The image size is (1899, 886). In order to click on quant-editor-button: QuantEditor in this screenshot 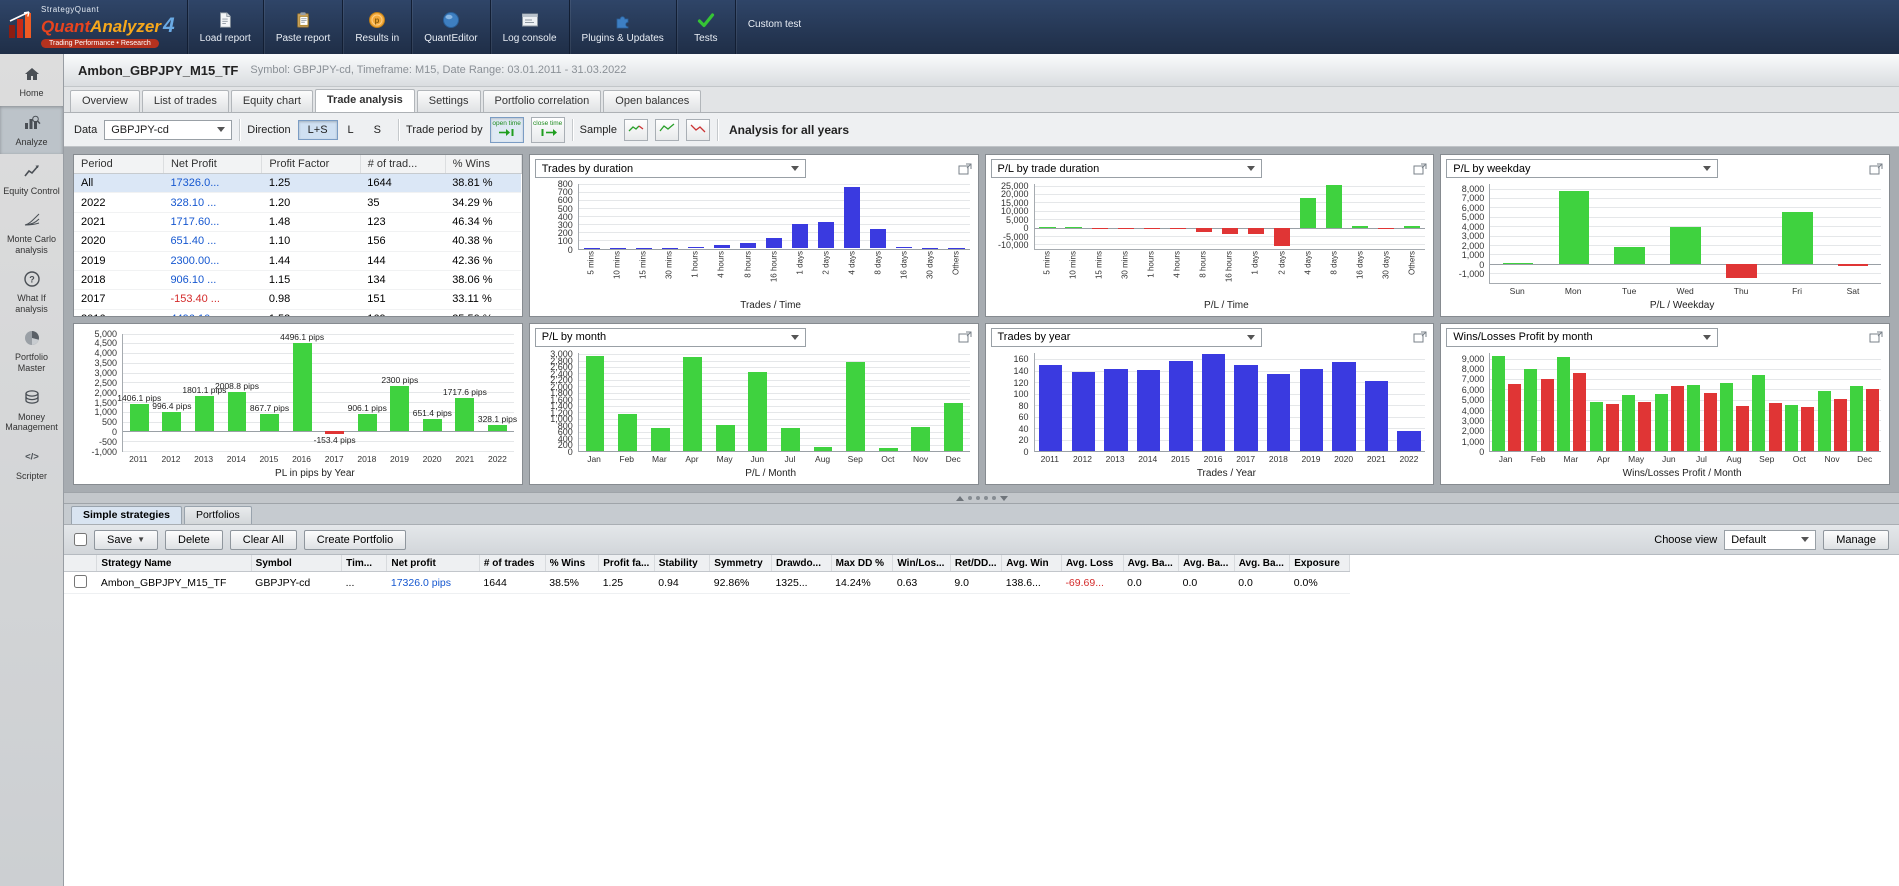, I will do `click(450, 27)`.